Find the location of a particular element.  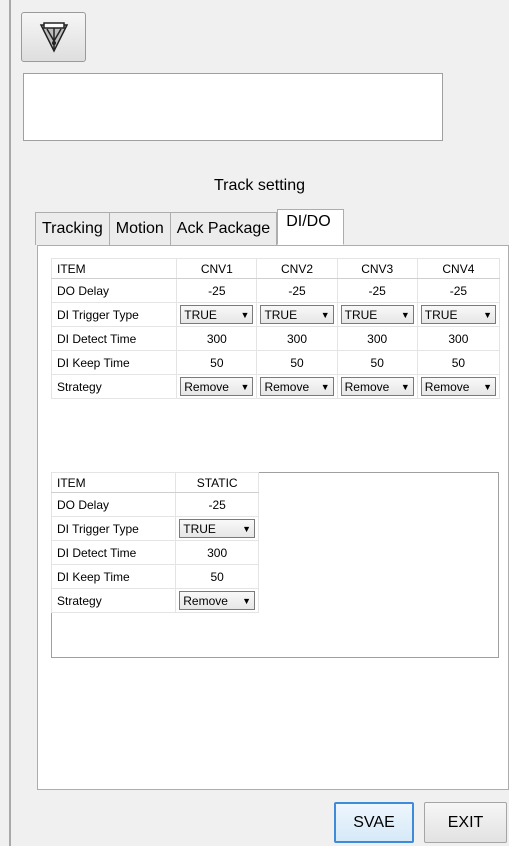

table-row: DI Detect Time 300 300 300 300 is located at coordinates (275, 338).